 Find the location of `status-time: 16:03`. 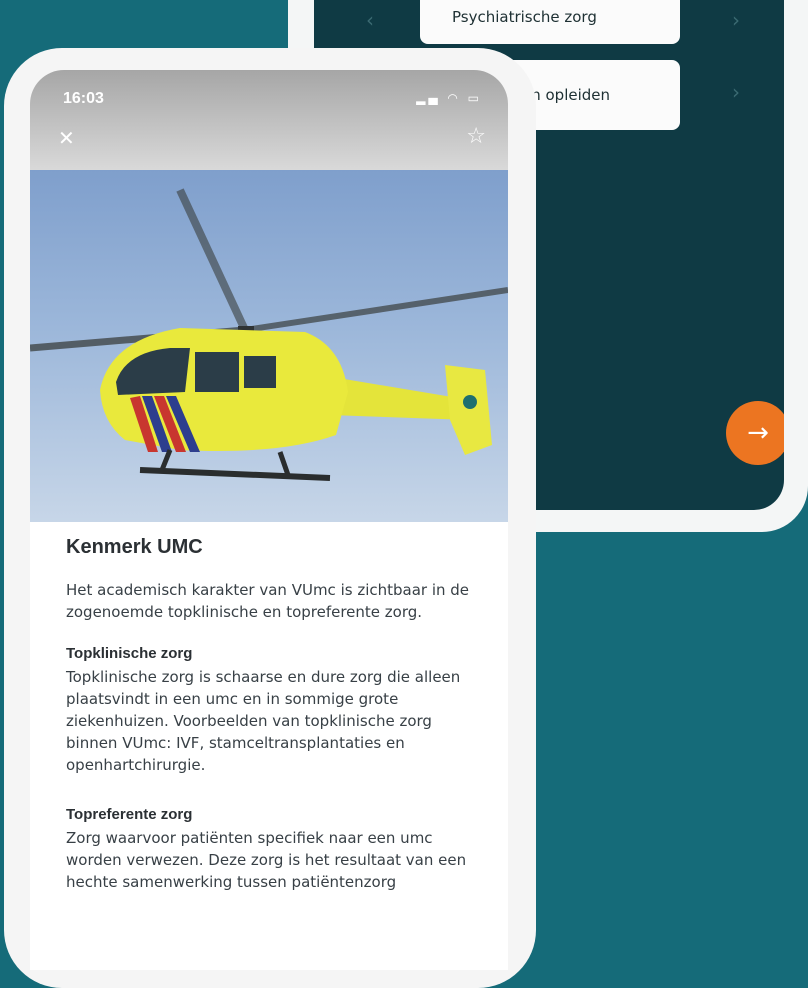

status-time: 16:03 is located at coordinates (83, 98).